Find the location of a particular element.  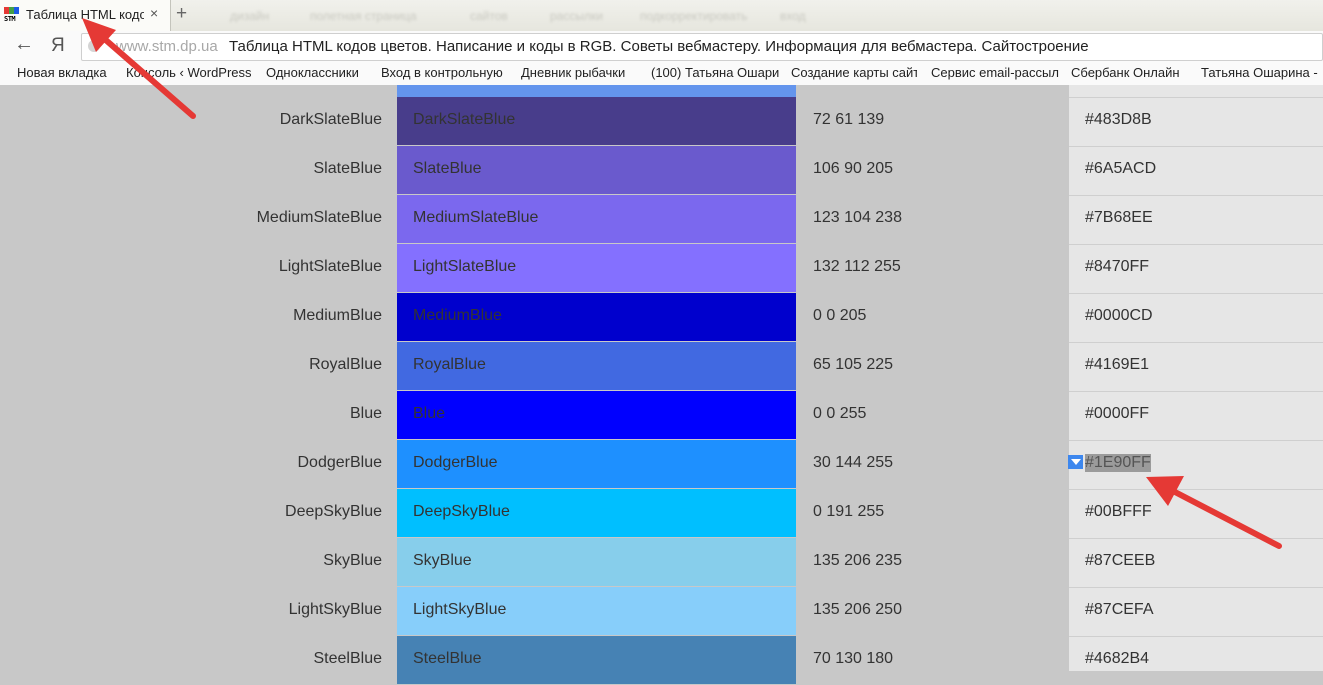

rgb-value: 0 0 255 is located at coordinates (839, 414).